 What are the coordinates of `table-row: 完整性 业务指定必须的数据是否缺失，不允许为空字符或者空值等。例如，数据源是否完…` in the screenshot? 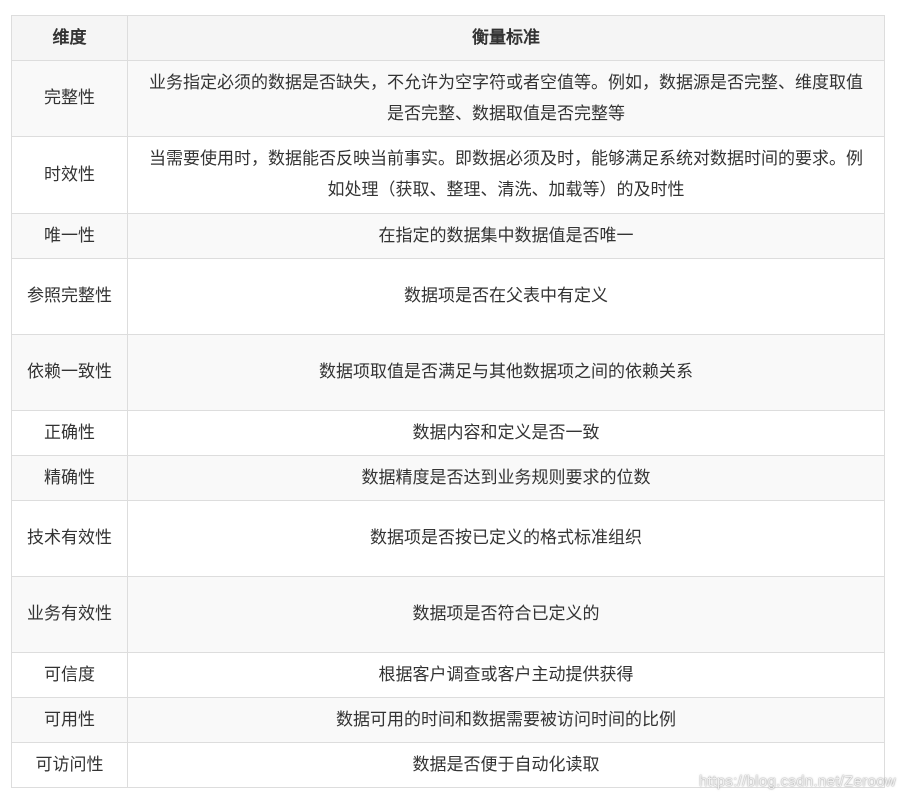 It's located at (448, 98).